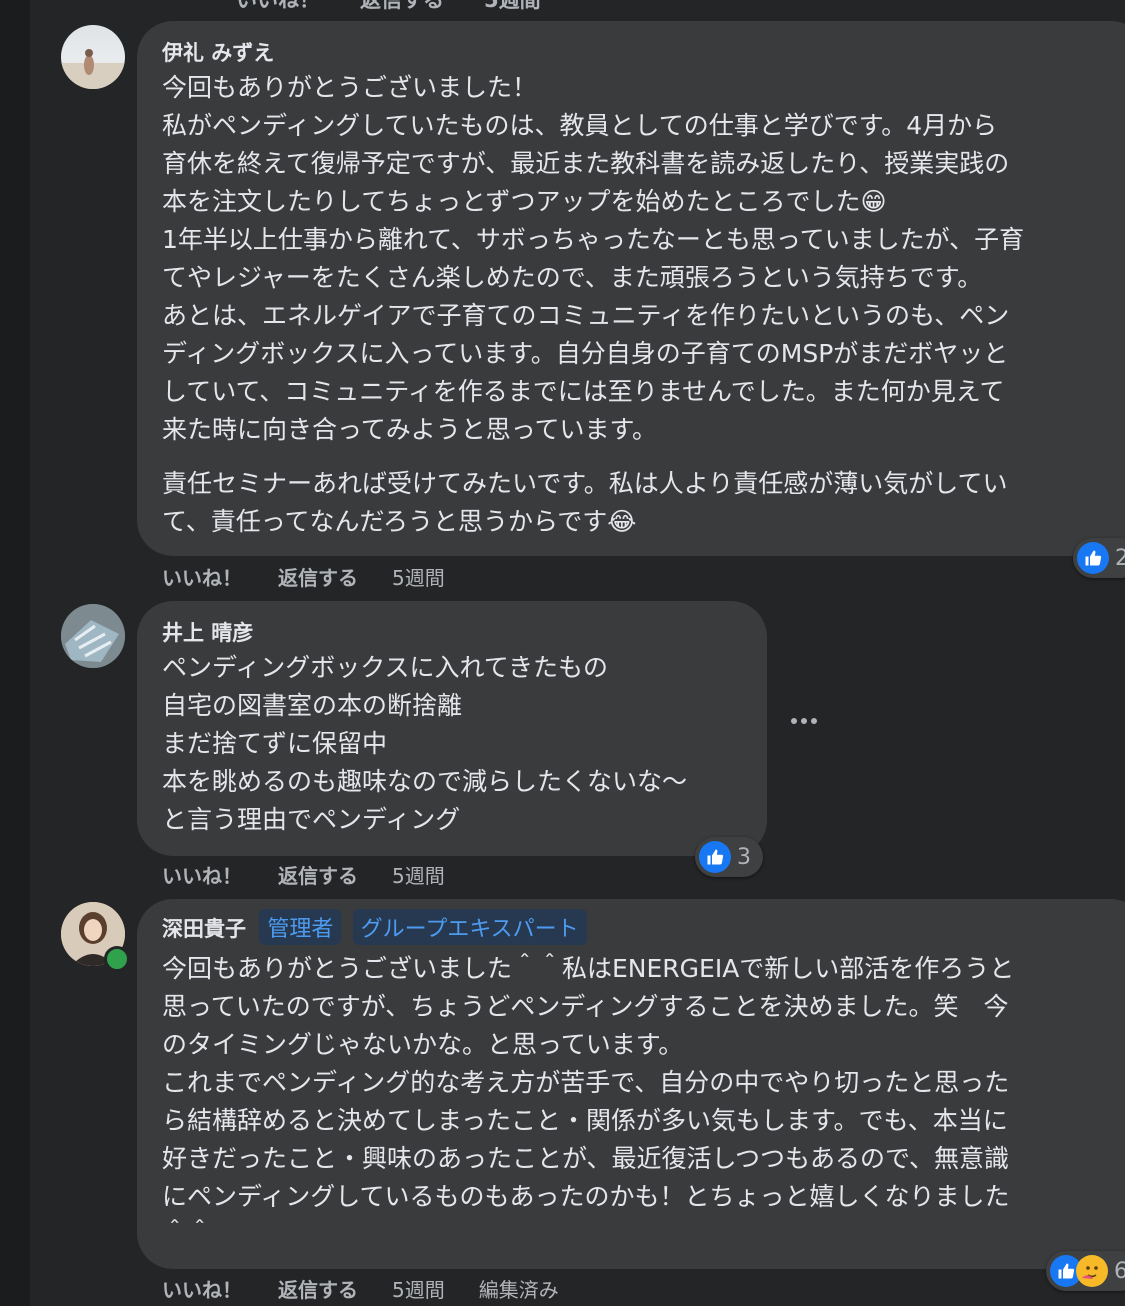  Describe the element at coordinates (218, 52) in the screenshot. I see `commenter-name: 伊礼 みずえ` at that location.